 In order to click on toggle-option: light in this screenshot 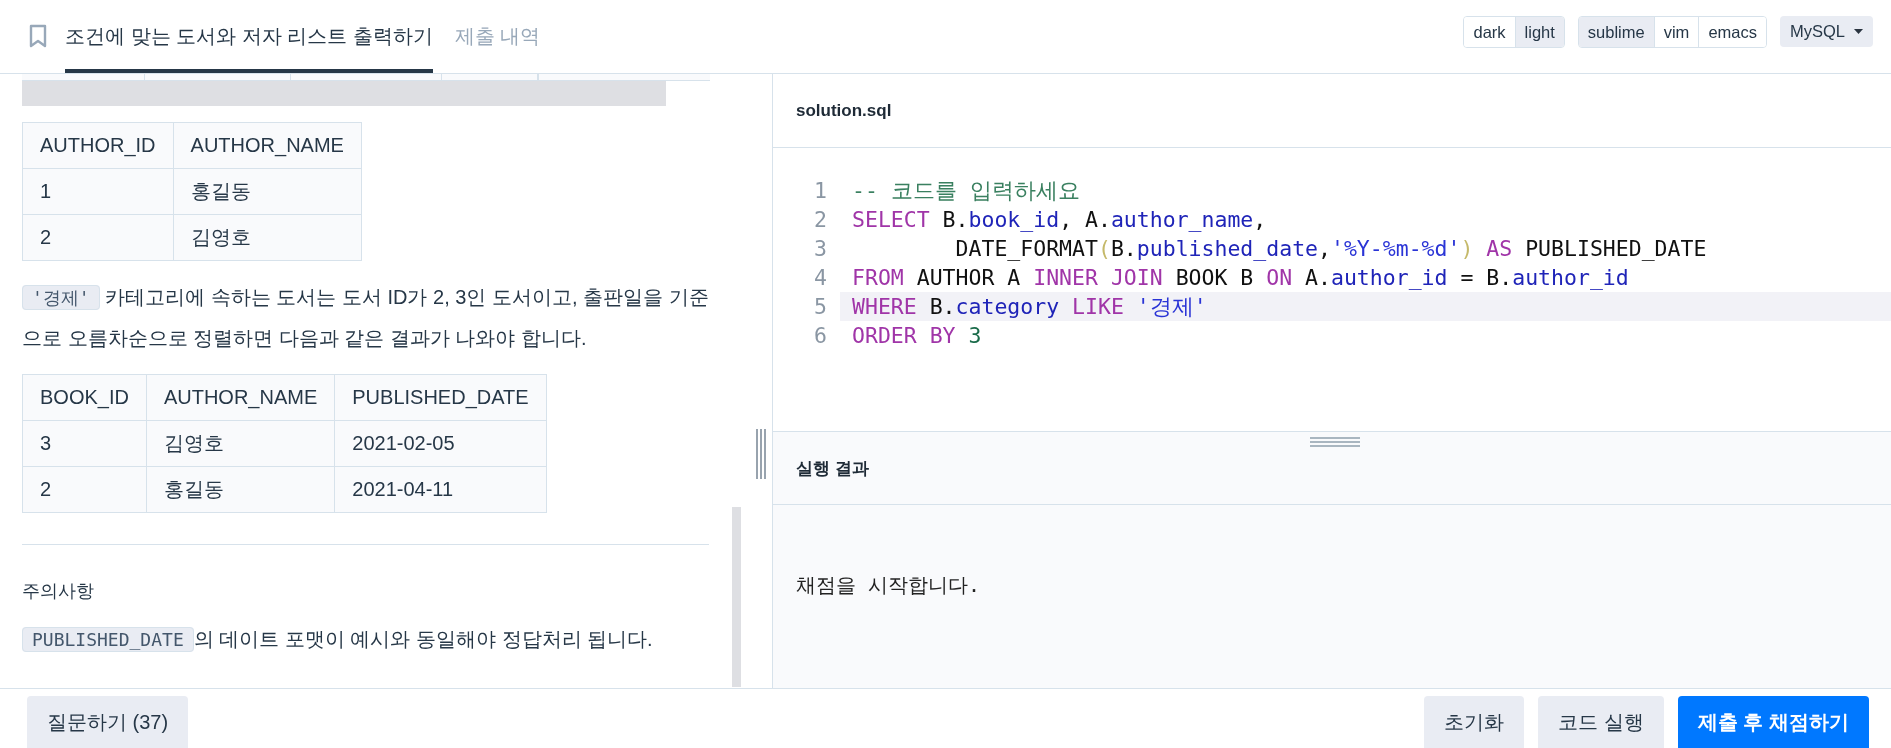, I will do `click(1539, 32)`.